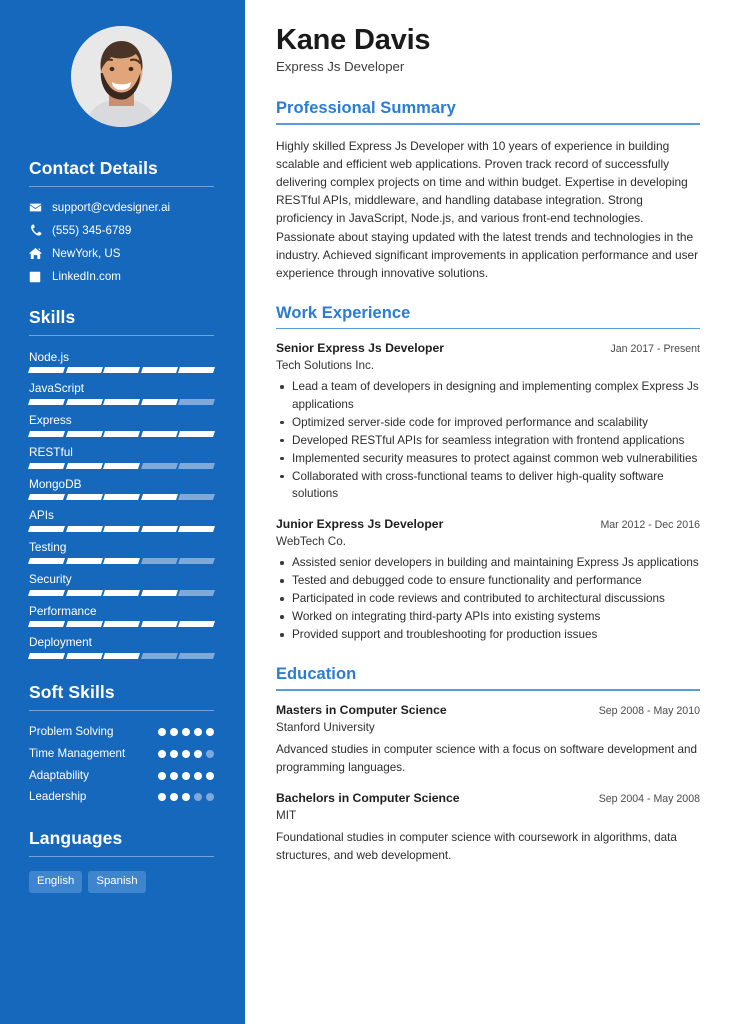 This screenshot has width=730, height=1024. What do you see at coordinates (58, 797) in the screenshot?
I see `soft-skill-label: Leadership` at bounding box center [58, 797].